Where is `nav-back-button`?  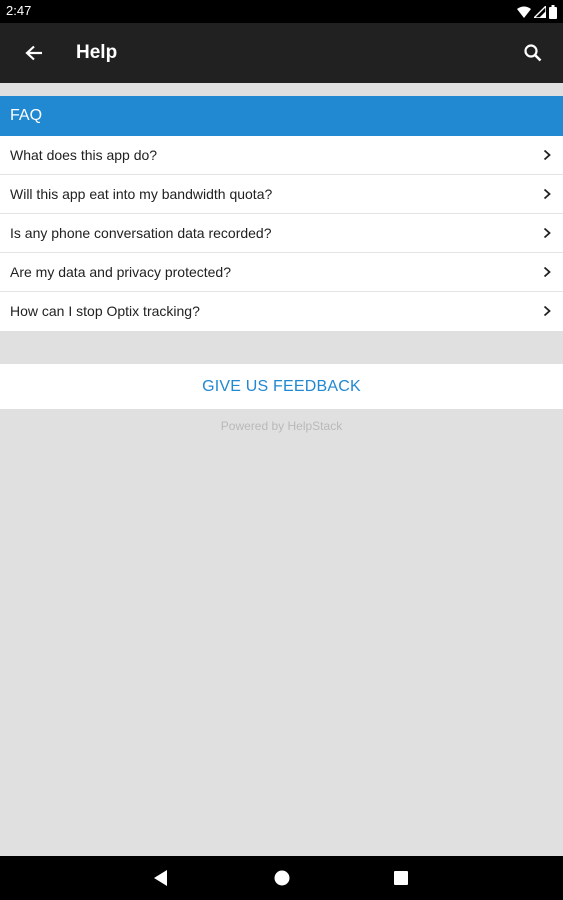
nav-back-button is located at coordinates (161, 878).